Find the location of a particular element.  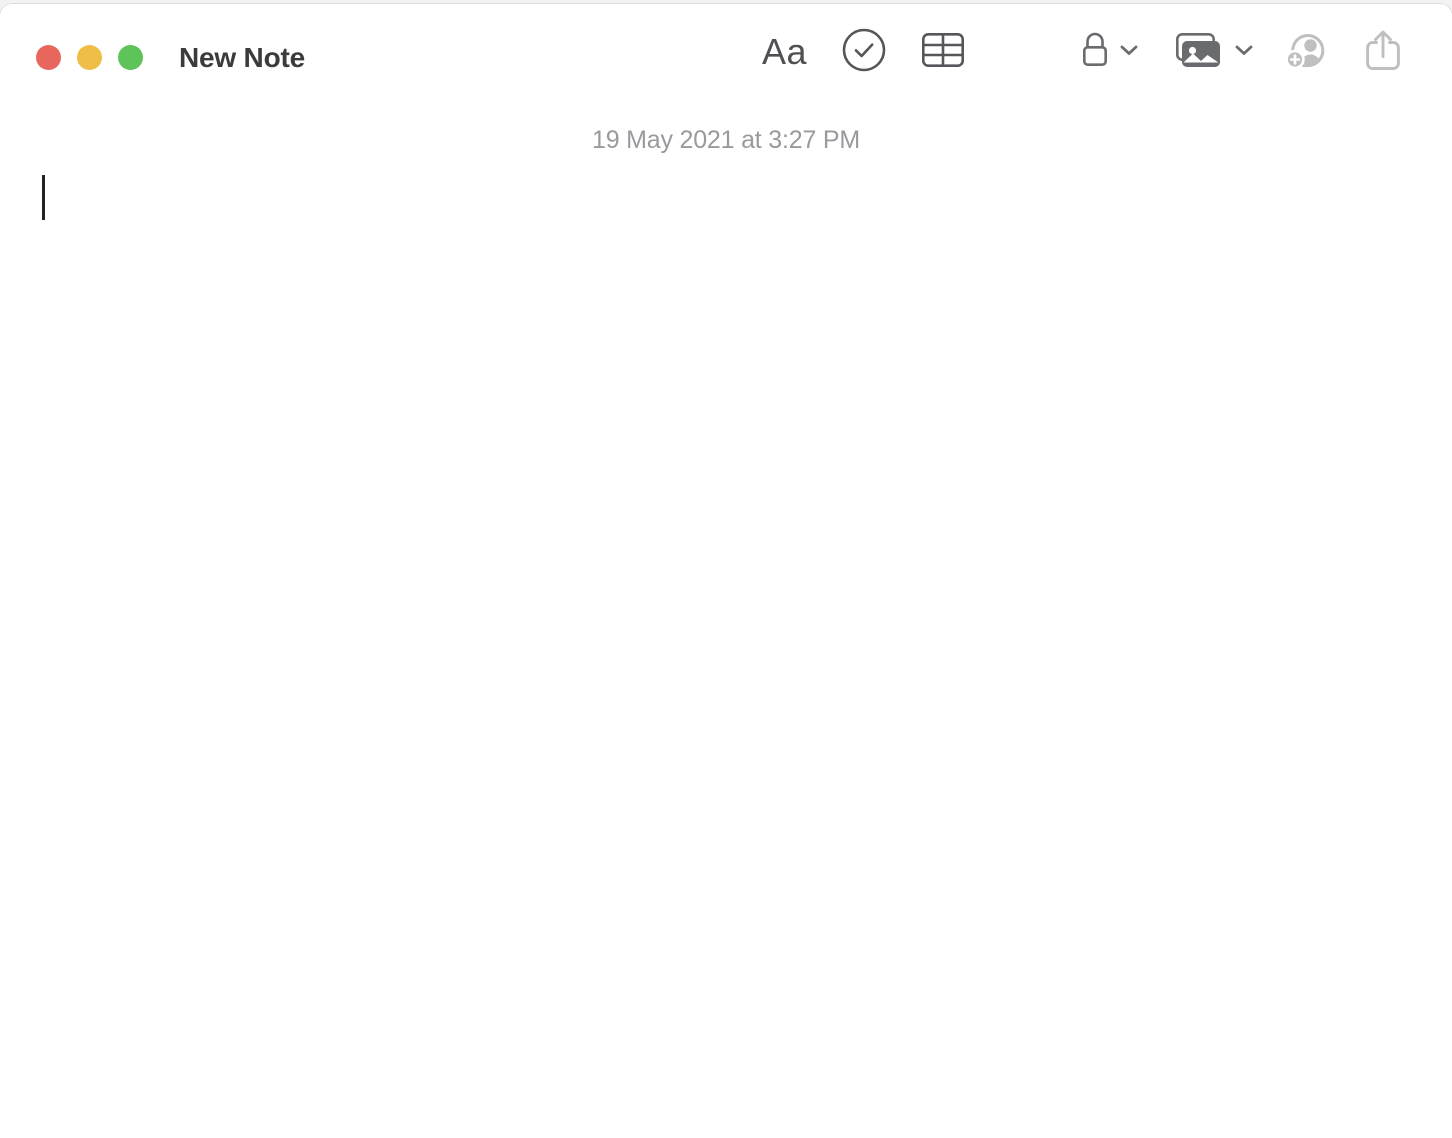

toolbar-format-group: Aa is located at coordinates (863, 52).